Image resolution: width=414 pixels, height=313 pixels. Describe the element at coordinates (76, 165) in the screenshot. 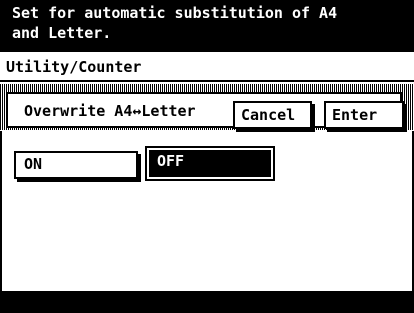

I see `on-option-button: ON` at that location.